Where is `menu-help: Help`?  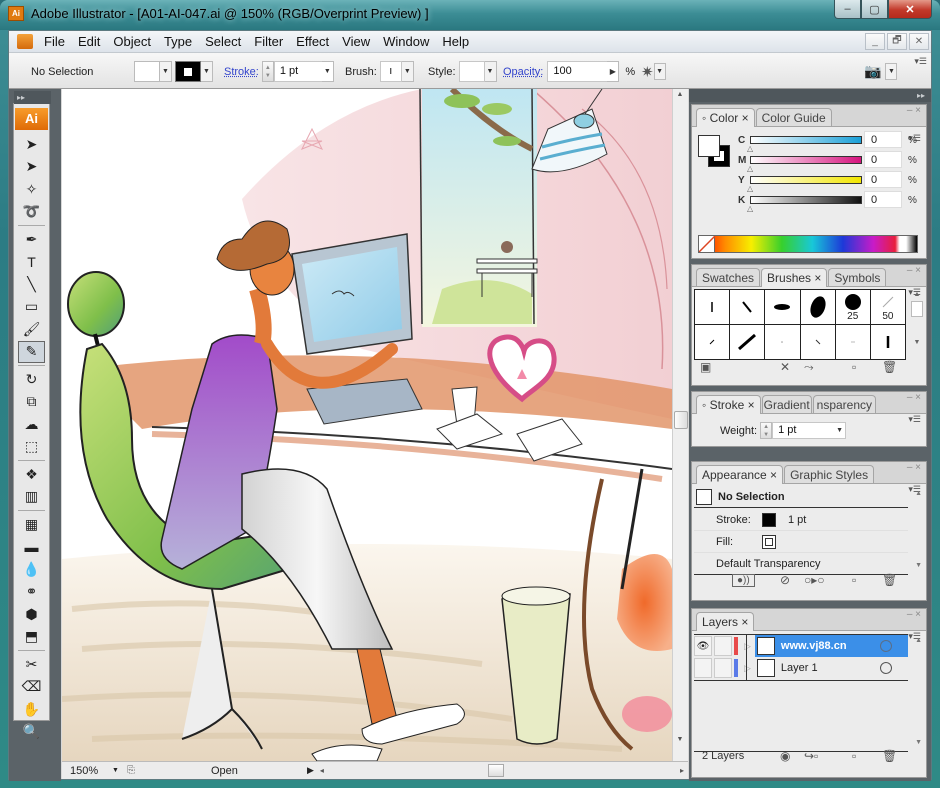
menu-help: Help is located at coordinates (457, 41).